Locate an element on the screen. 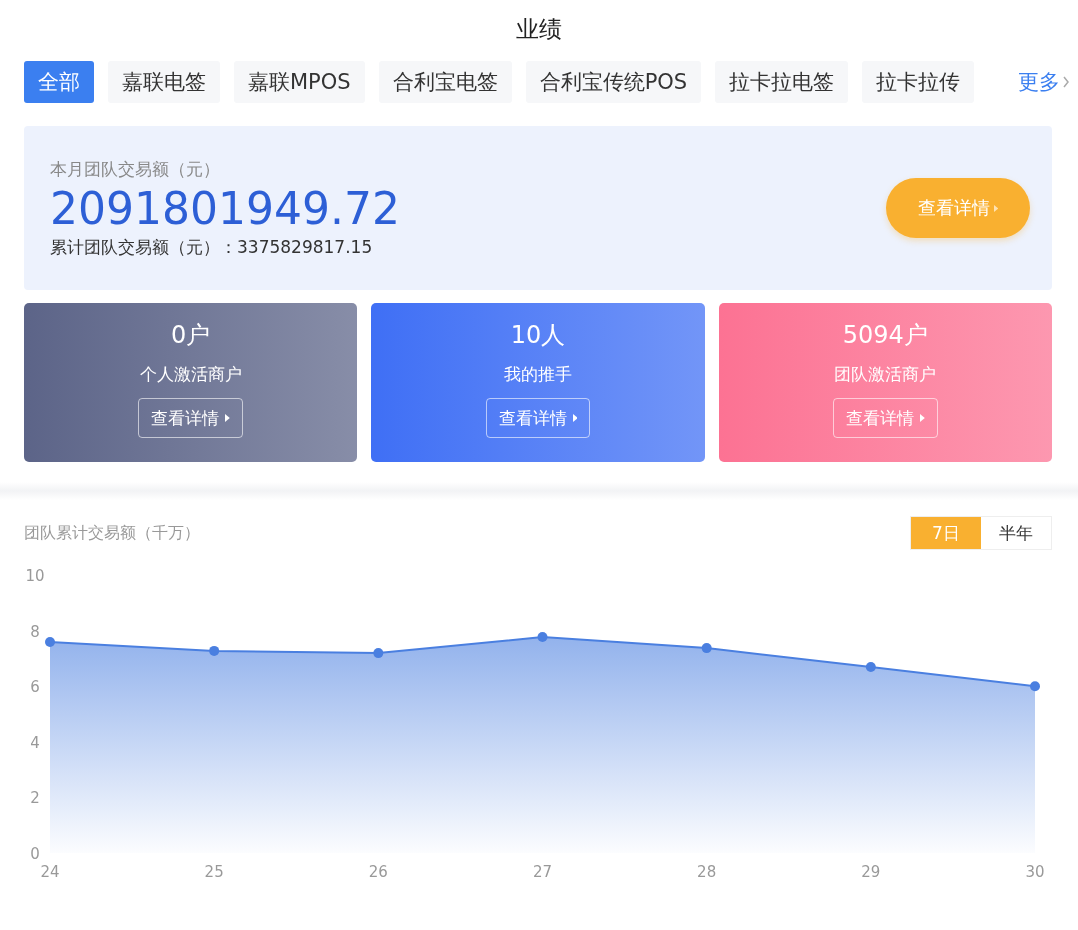 This screenshot has width=1078, height=930. tab: 合利宝传统POS is located at coordinates (613, 82).